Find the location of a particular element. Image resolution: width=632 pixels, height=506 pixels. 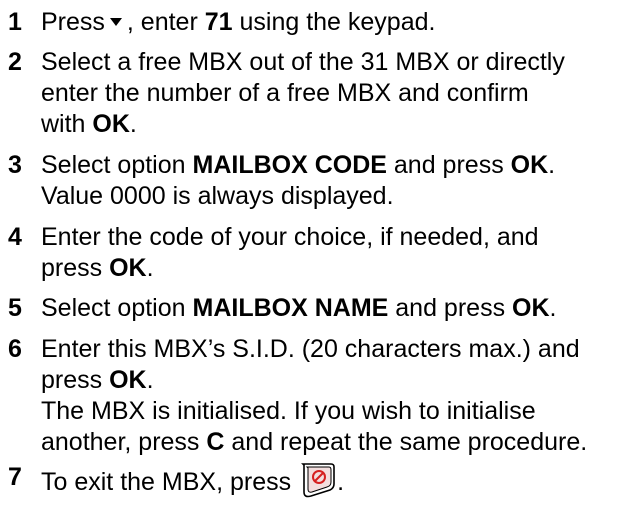

step-1: 1 Press, enter 71 using the keypad. is located at coordinates (317, 22).